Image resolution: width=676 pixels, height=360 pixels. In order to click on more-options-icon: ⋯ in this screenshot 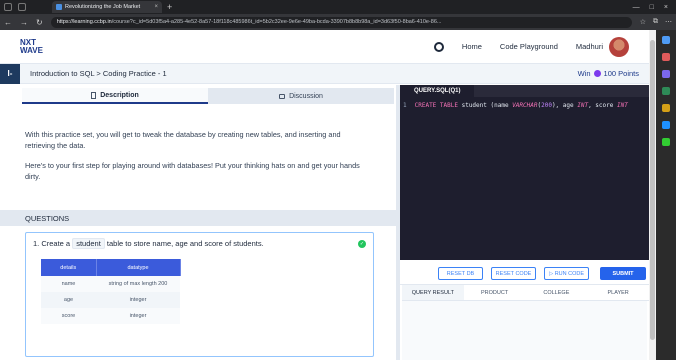, I will do `click(668, 22)`.